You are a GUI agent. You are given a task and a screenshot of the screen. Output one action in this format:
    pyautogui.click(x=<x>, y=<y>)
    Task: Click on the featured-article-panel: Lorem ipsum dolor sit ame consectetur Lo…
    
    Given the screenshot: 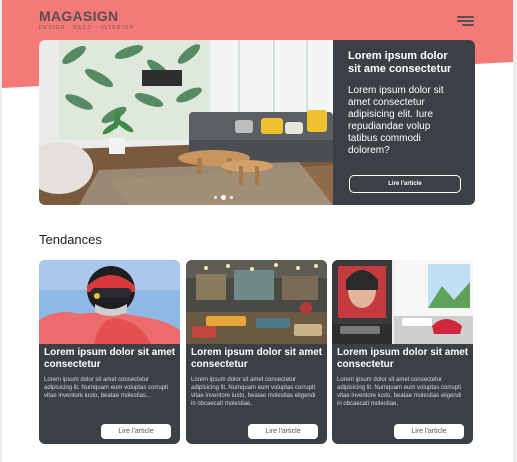 What is the action you would take?
    pyautogui.click(x=404, y=122)
    